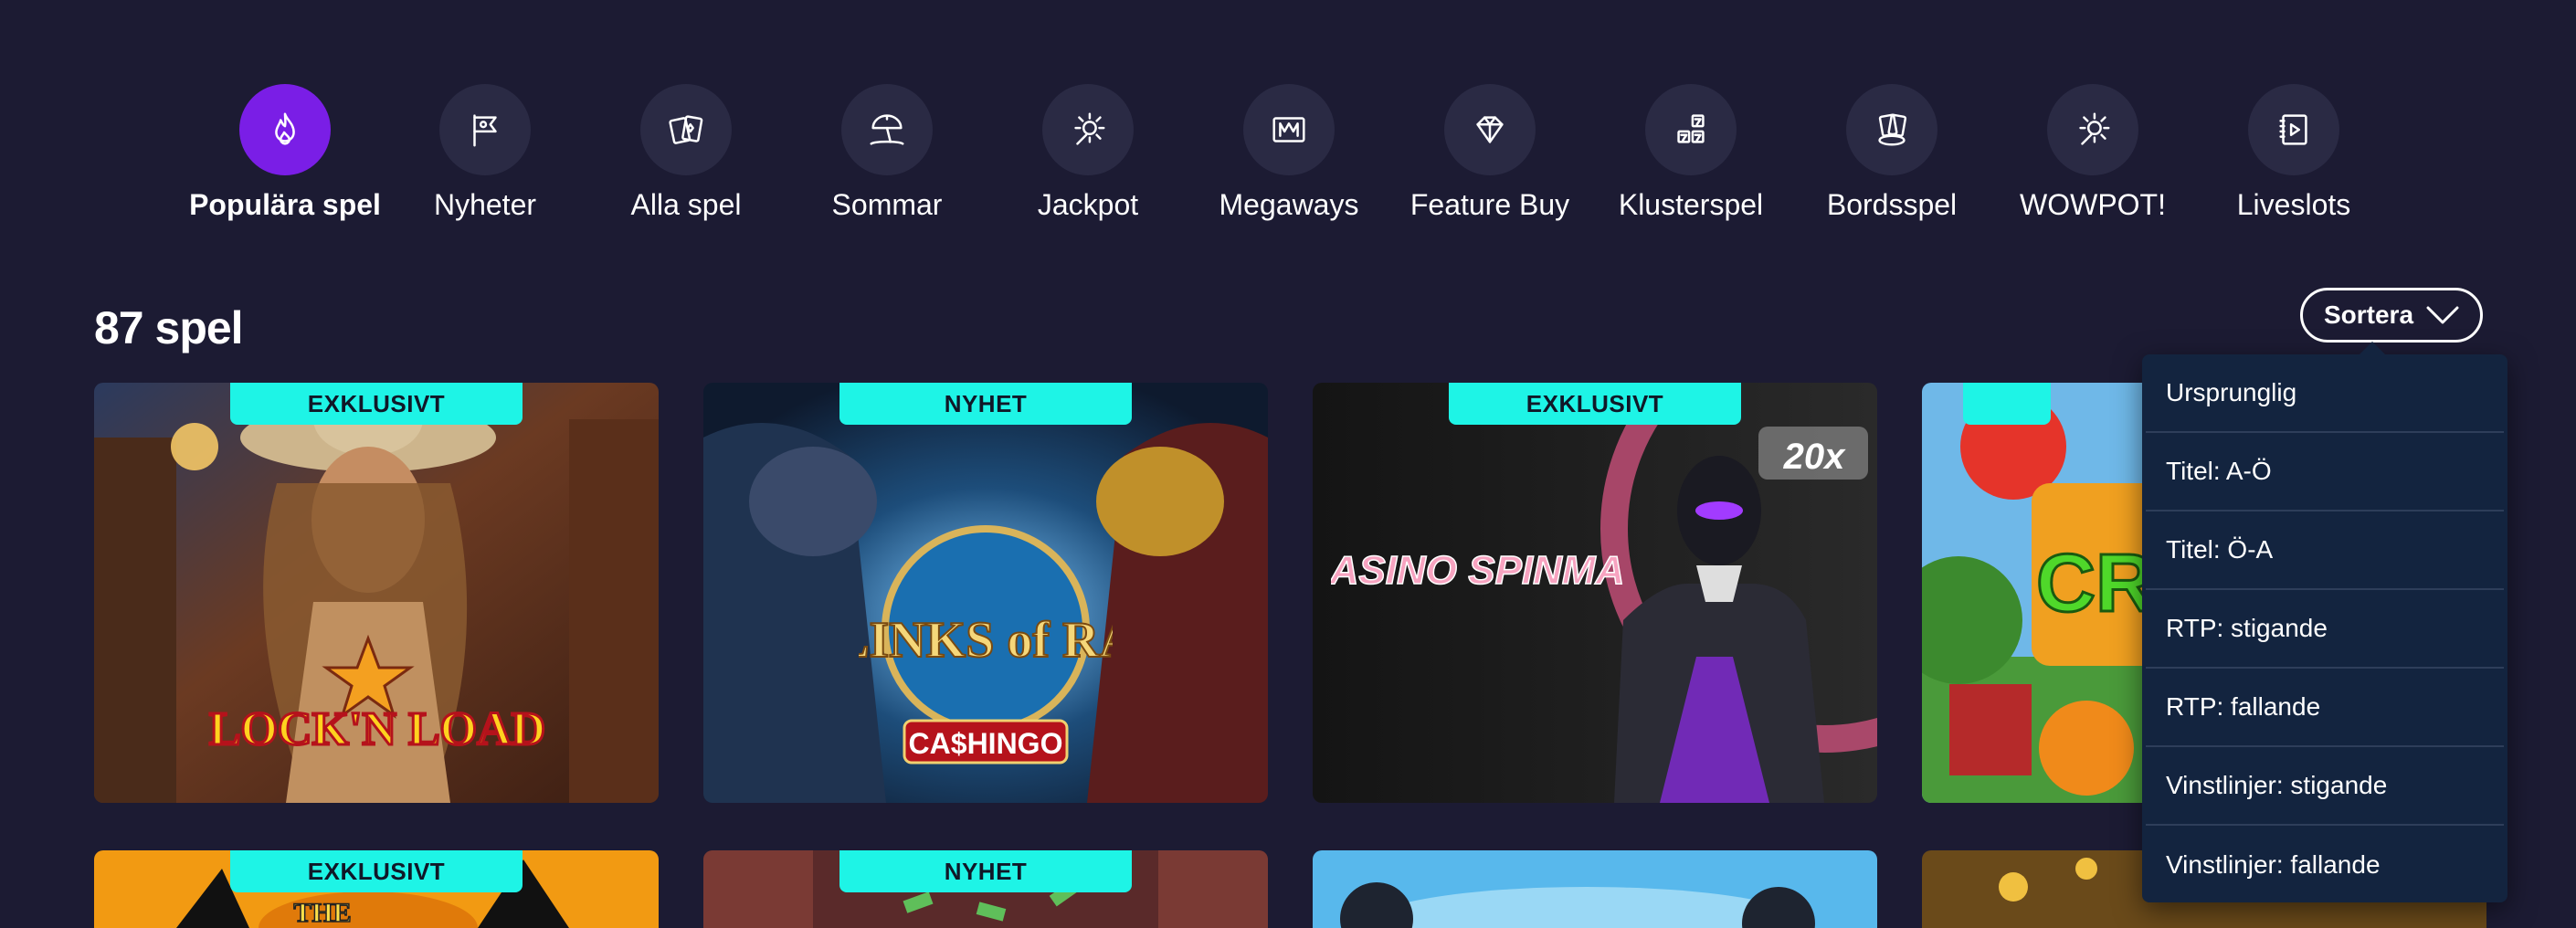  Describe the element at coordinates (2442, 315) in the screenshot. I see `chevron-down-icon` at that location.